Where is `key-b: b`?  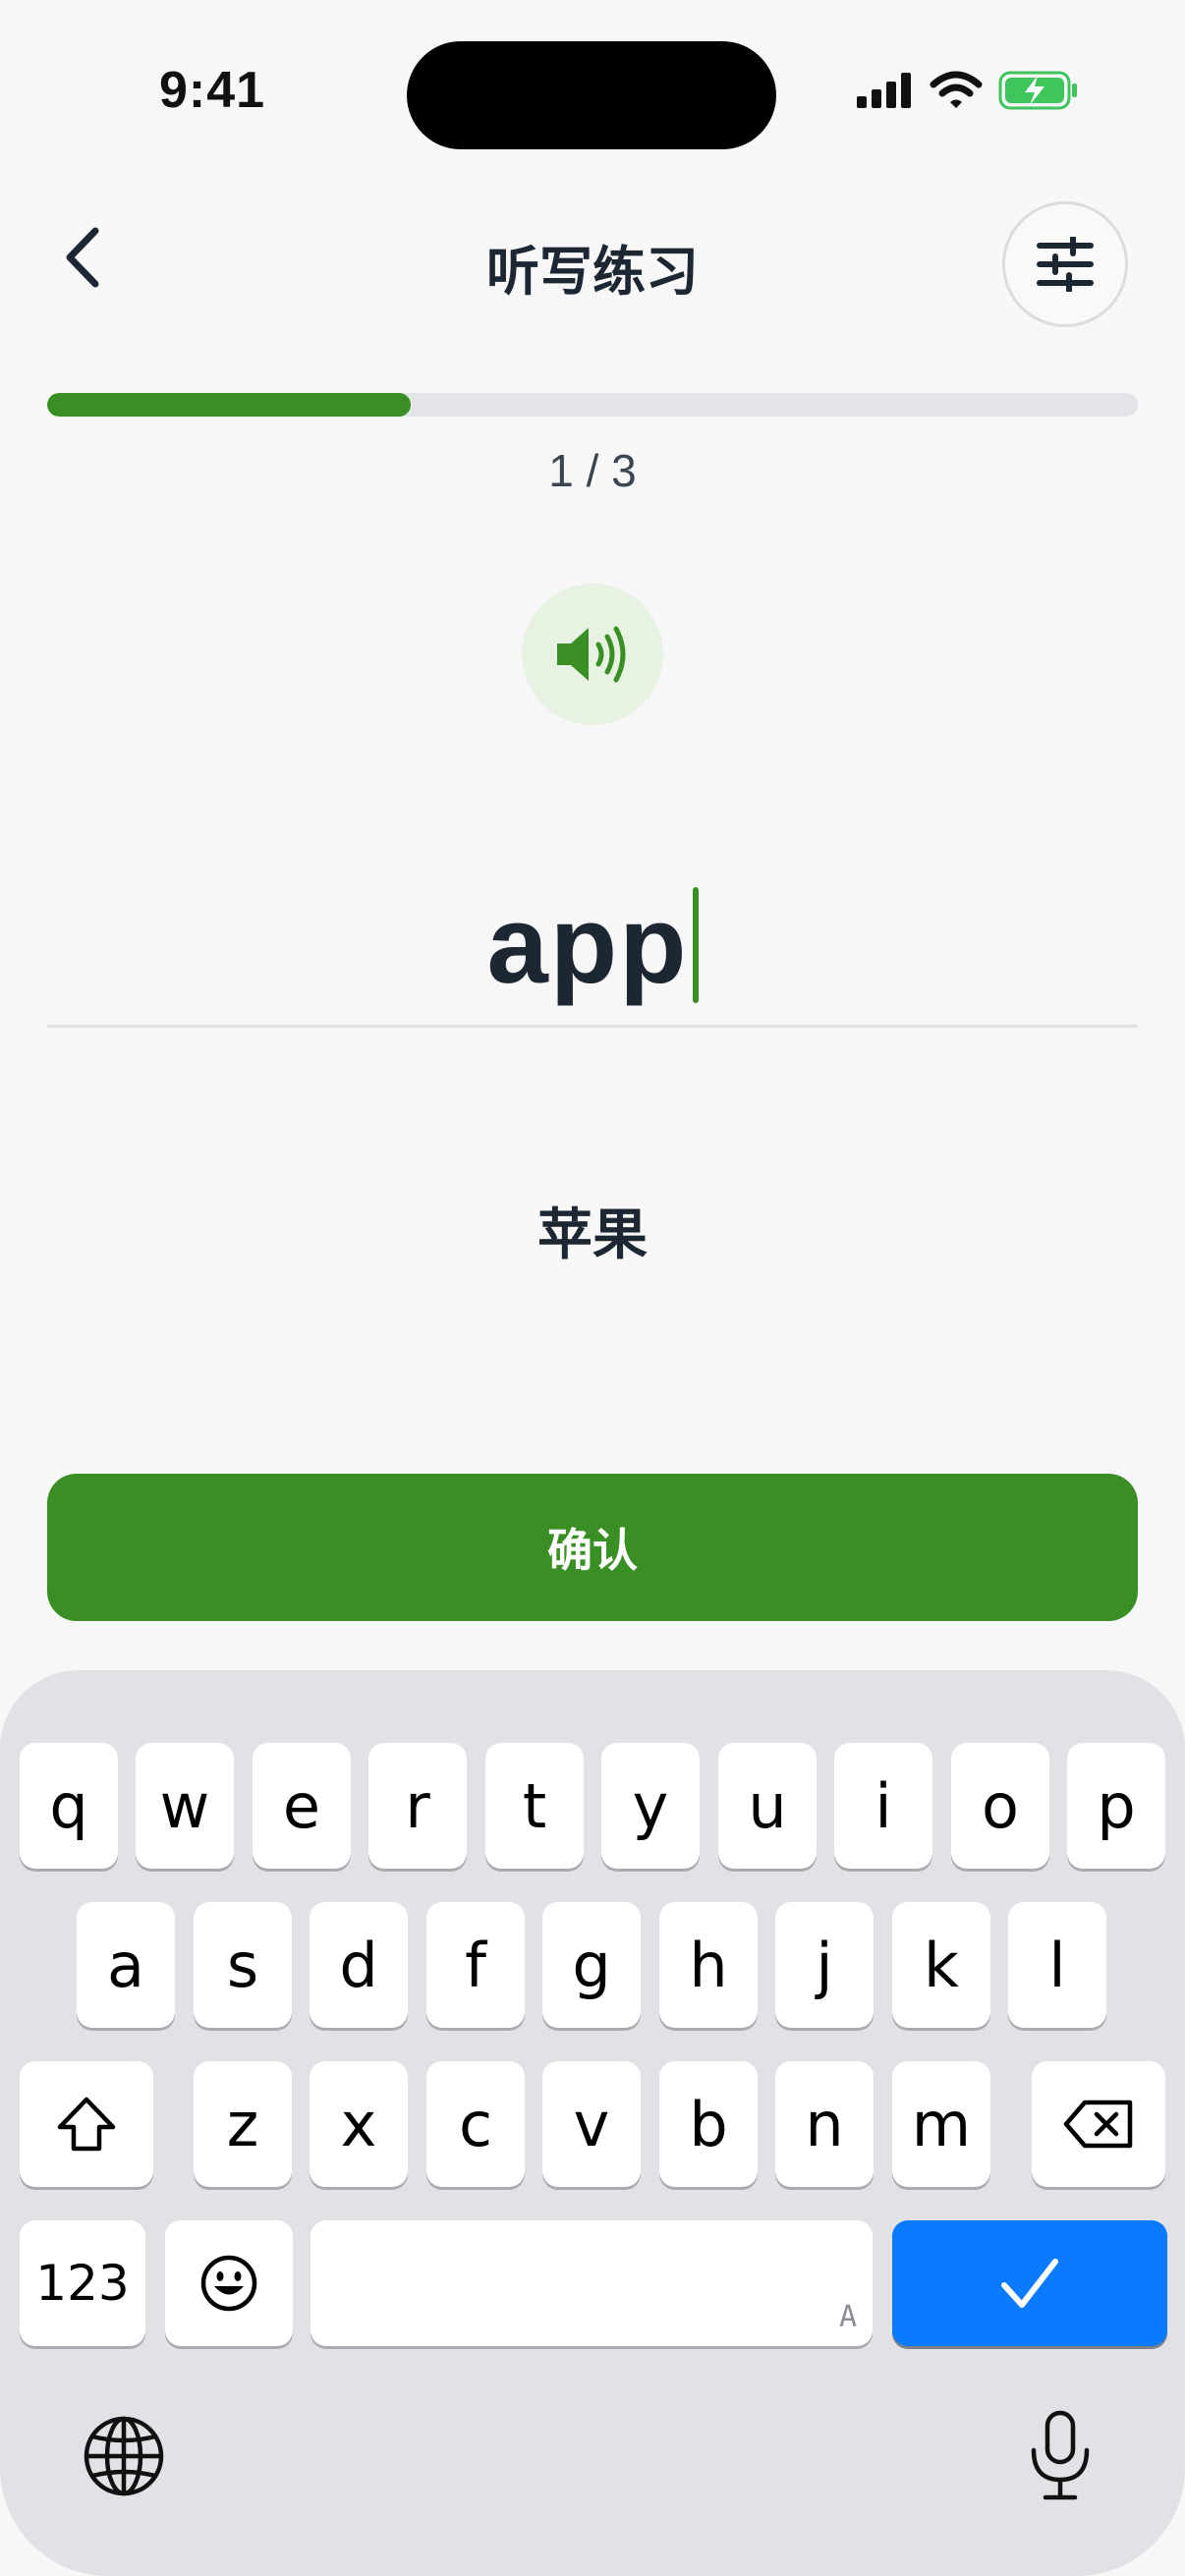
key-b: b is located at coordinates (709, 2124).